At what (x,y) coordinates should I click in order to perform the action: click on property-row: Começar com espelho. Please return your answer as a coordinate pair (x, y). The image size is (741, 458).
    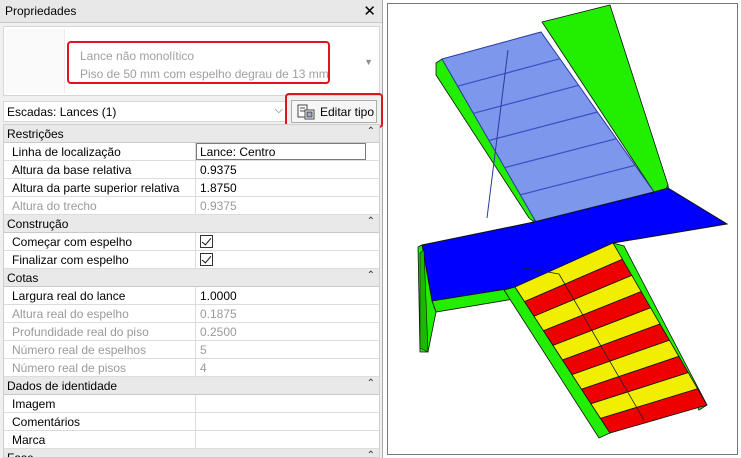
    Looking at the image, I should click on (191, 242).